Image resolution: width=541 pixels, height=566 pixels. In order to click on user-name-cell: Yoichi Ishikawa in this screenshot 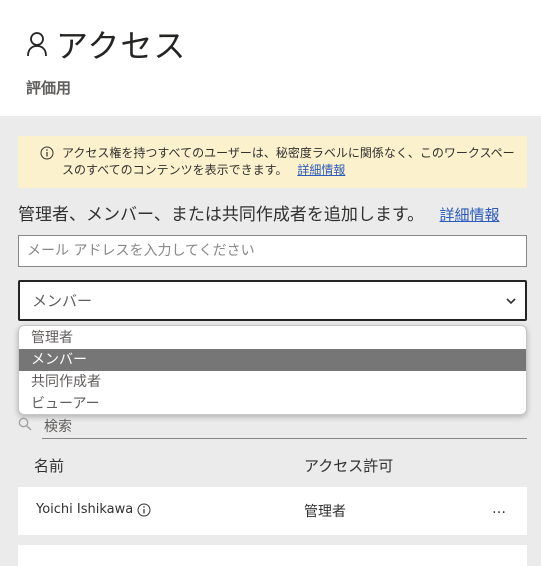, I will do `click(93, 509)`.